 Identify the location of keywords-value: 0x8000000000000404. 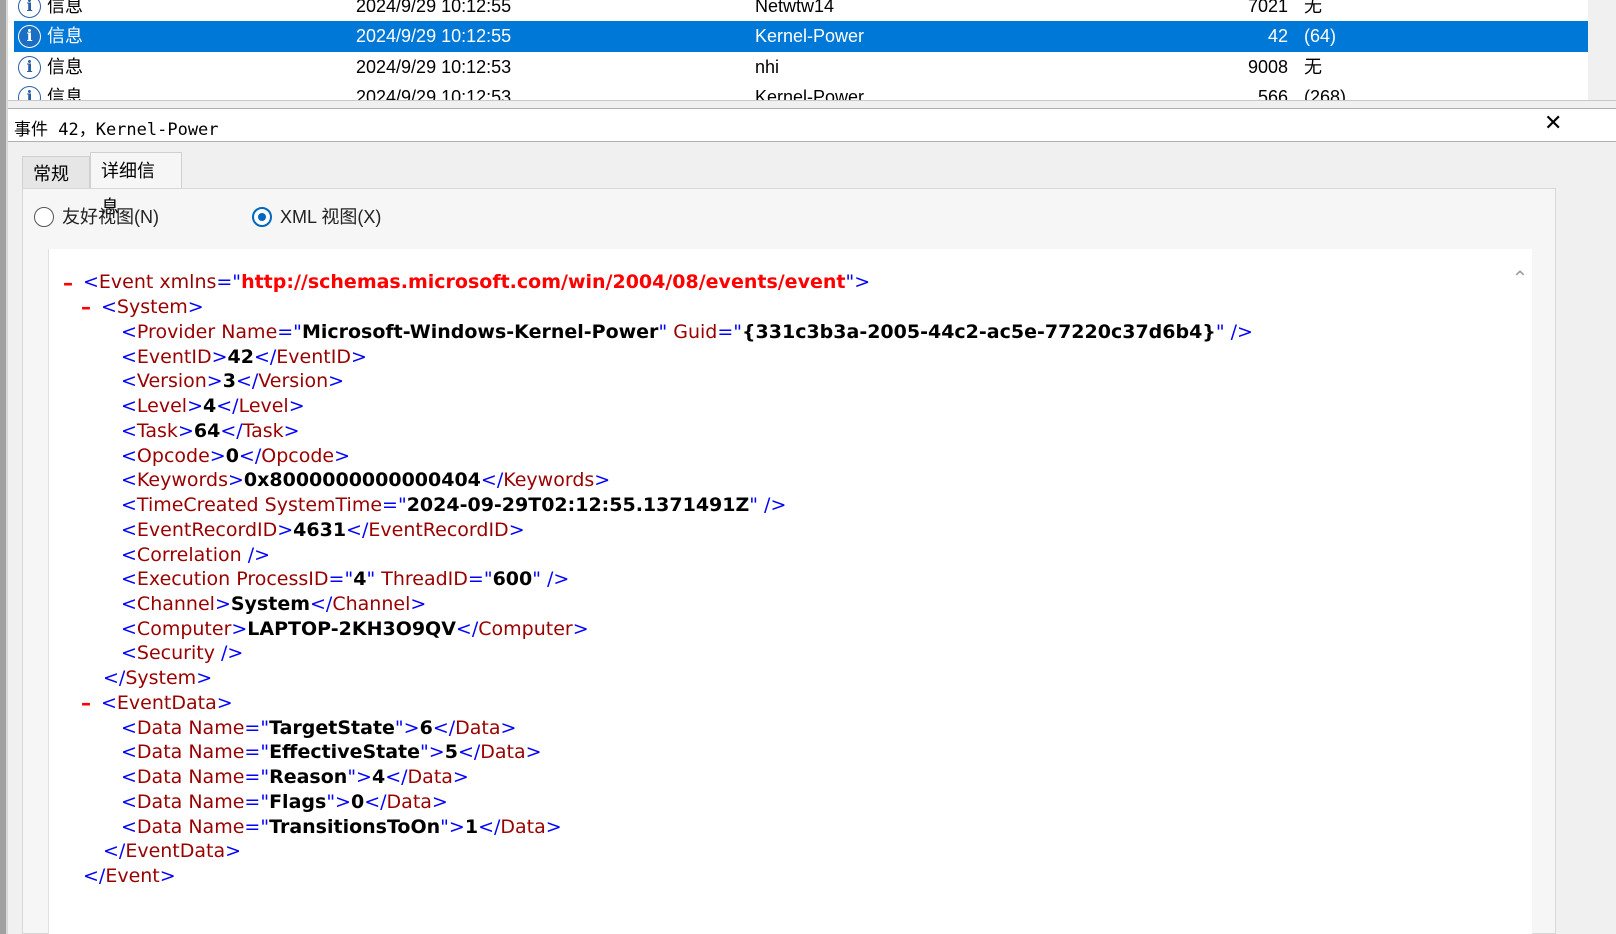
(362, 480).